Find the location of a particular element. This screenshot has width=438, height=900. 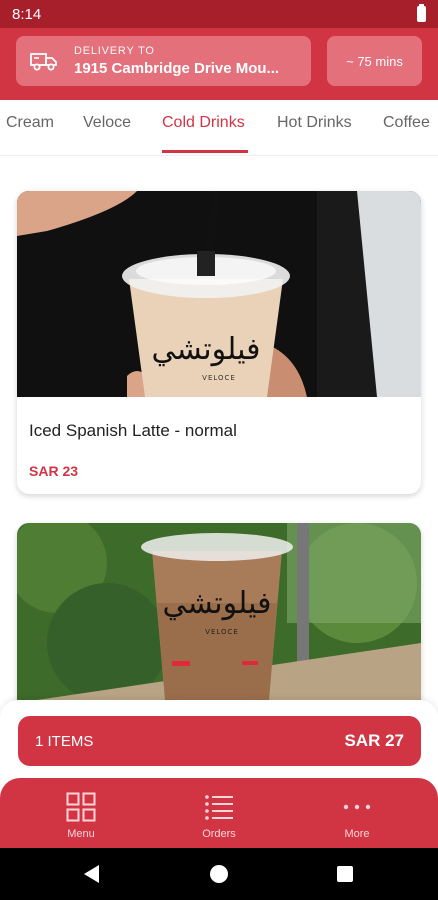

nav-orders-label: Orders is located at coordinates (219, 834).